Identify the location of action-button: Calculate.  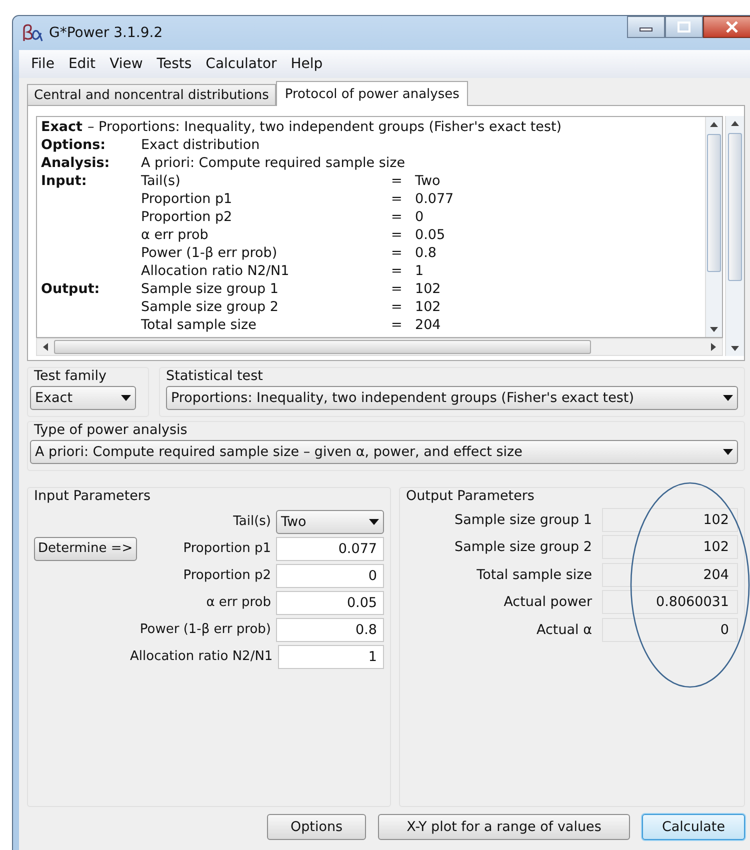
(693, 827).